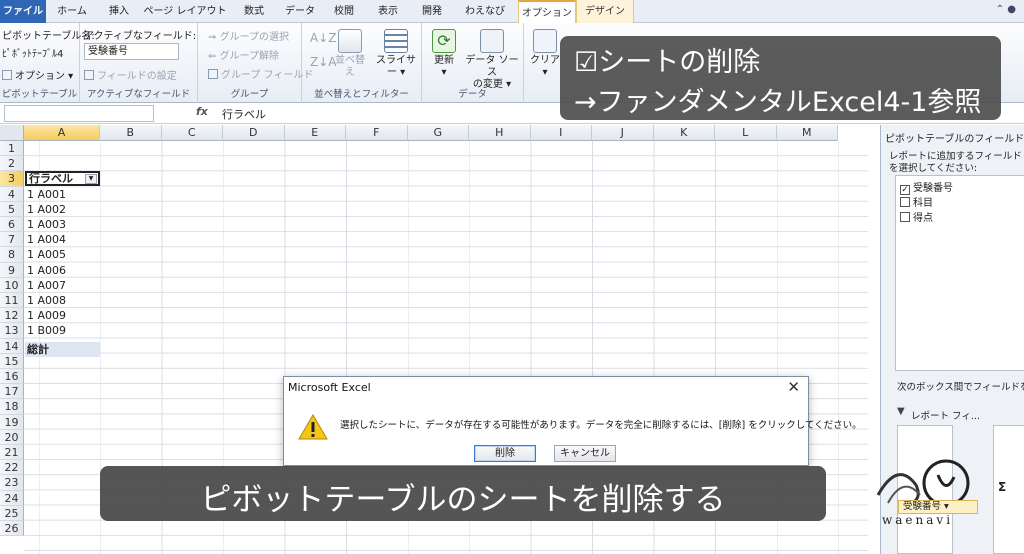 Image resolution: width=1024 pixels, height=554 pixels. I want to click on pivot-row-item: 1 A009, so click(62, 315).